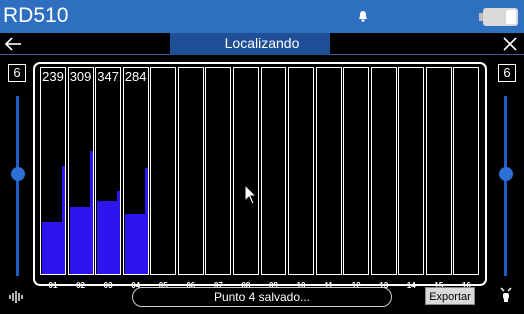 The height and width of the screenshot is (314, 524). Describe the element at coordinates (36, 15) in the screenshot. I see `device-title: RD510` at that location.